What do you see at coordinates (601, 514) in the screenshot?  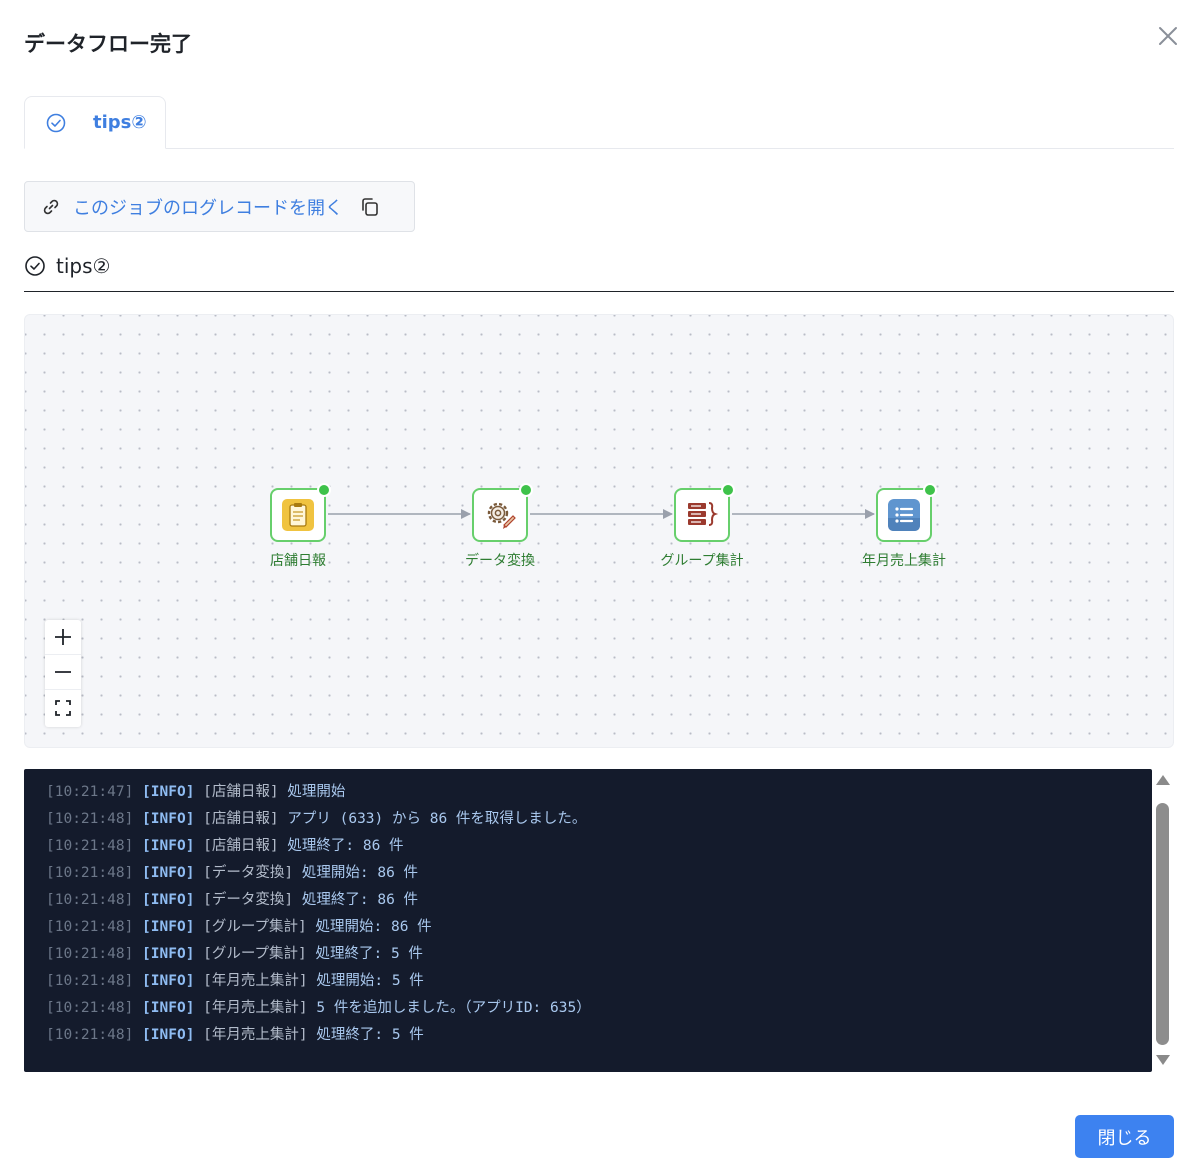 I see `flow-edges` at bounding box center [601, 514].